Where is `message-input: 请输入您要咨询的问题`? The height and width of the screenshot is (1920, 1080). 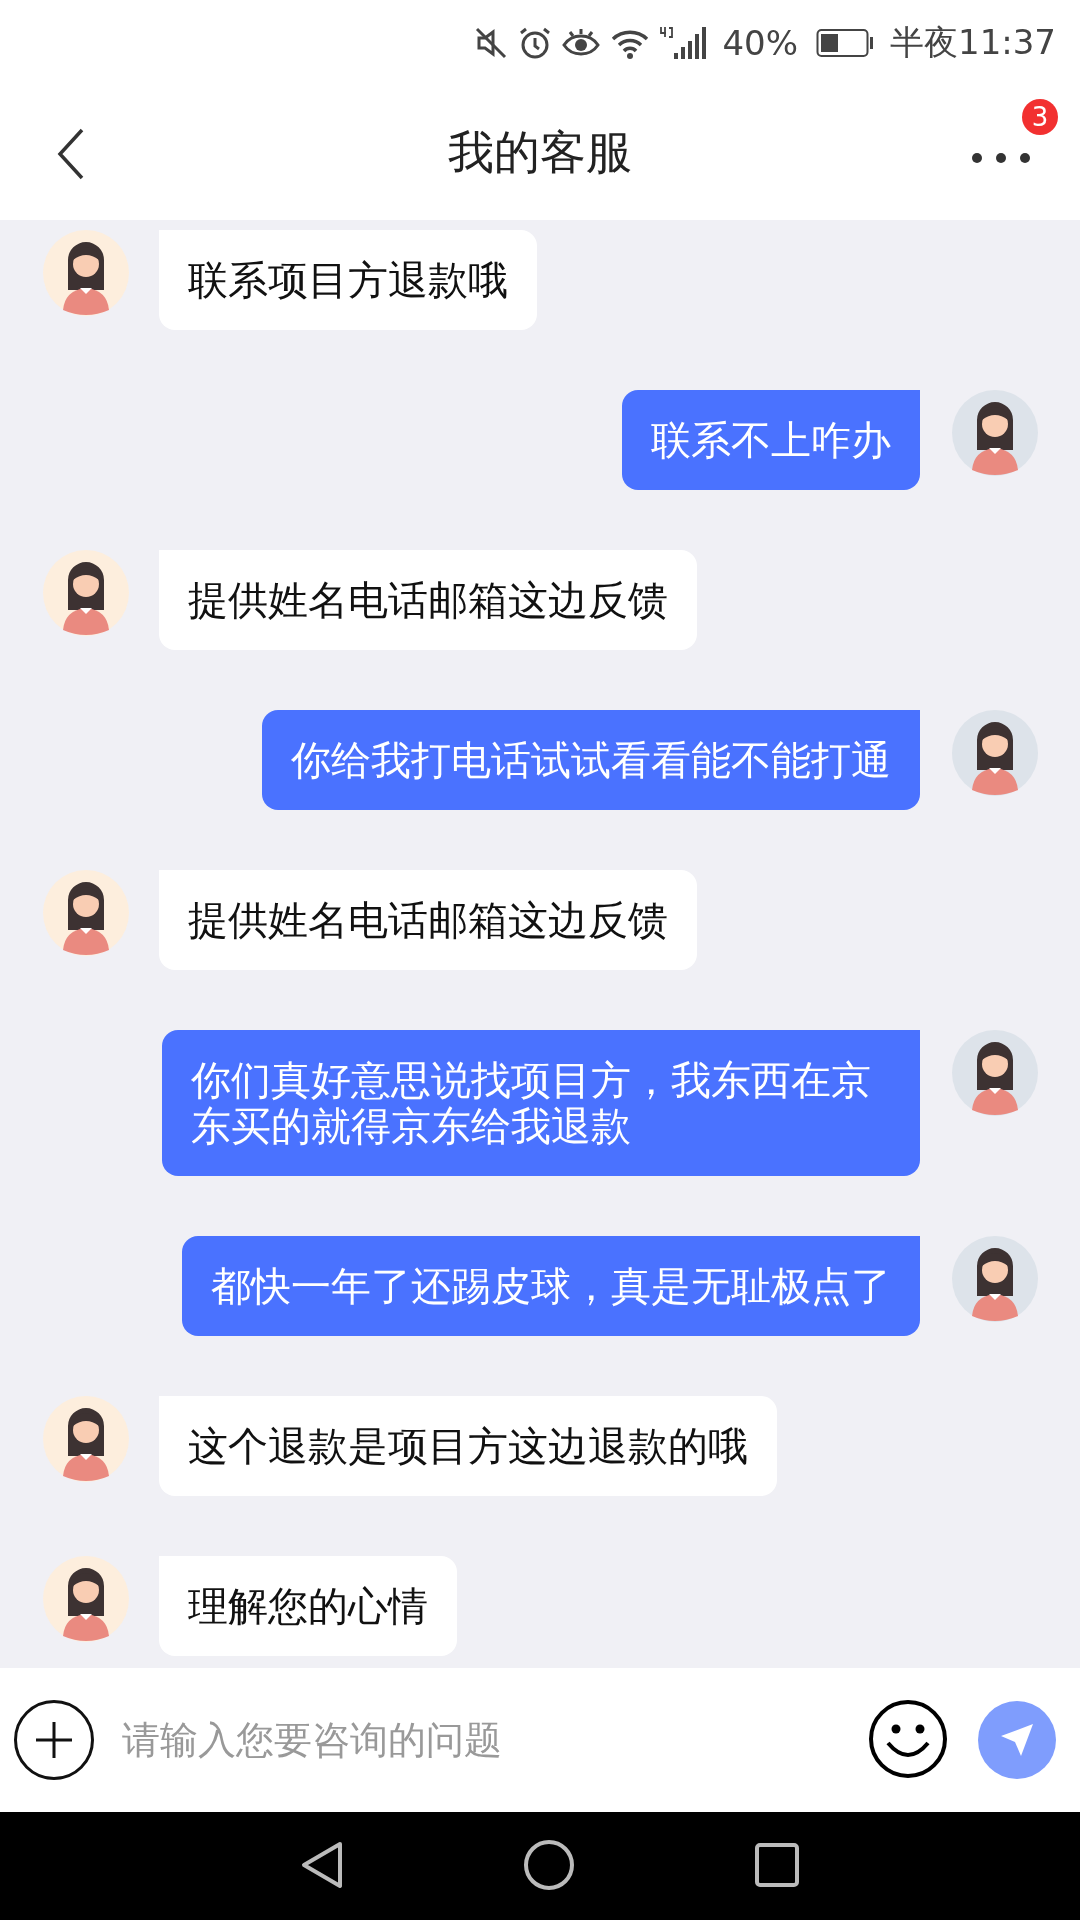 message-input: 请输入您要咨询的问题 is located at coordinates (494, 1740).